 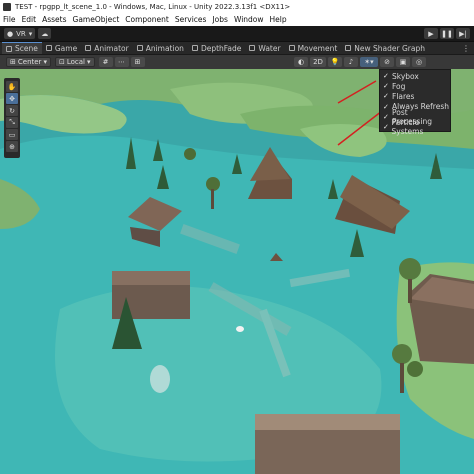 I want to click on tree, so click(x=415, y=369).